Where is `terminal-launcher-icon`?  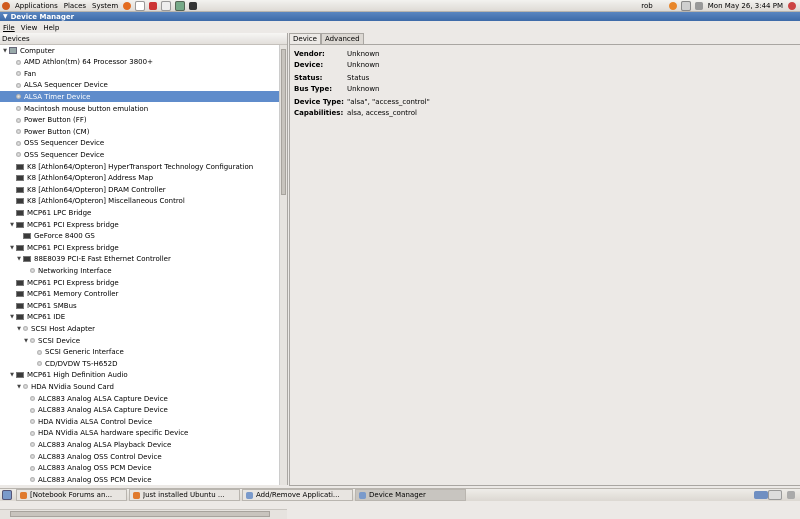
terminal-launcher-icon is located at coordinates (193, 5).